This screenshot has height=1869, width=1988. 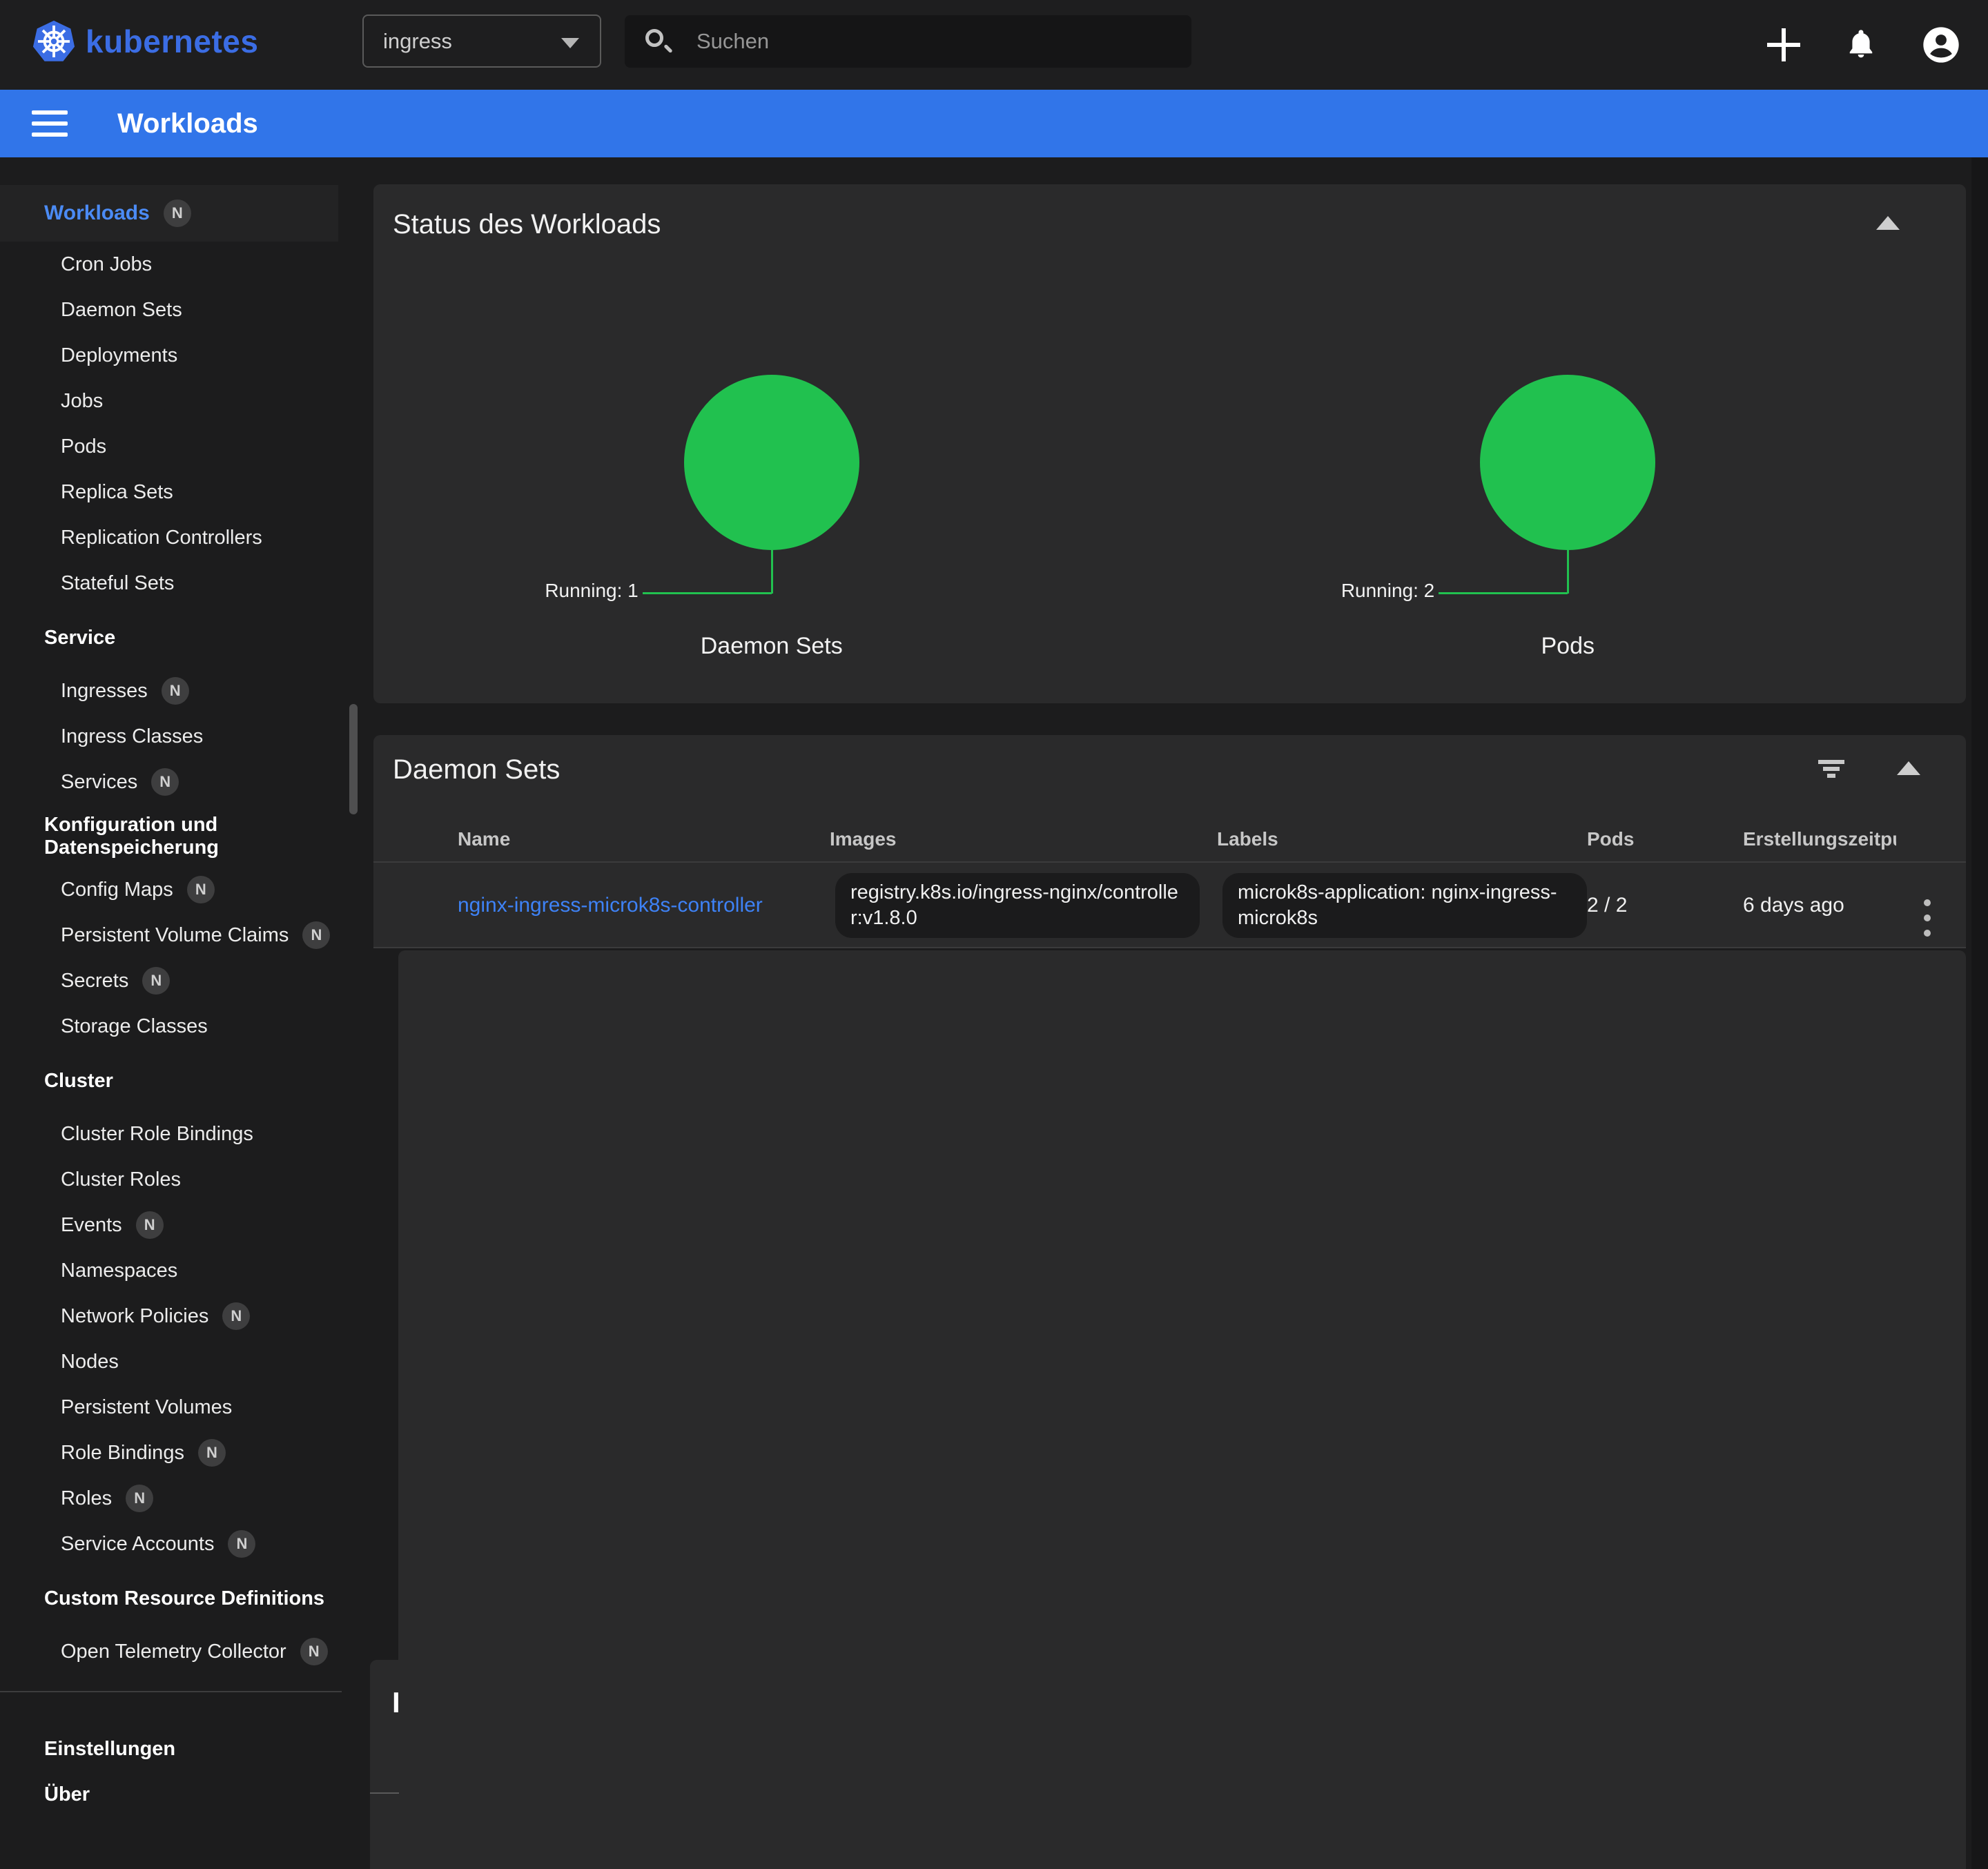 What do you see at coordinates (1941, 45) in the screenshot?
I see `account-icon` at bounding box center [1941, 45].